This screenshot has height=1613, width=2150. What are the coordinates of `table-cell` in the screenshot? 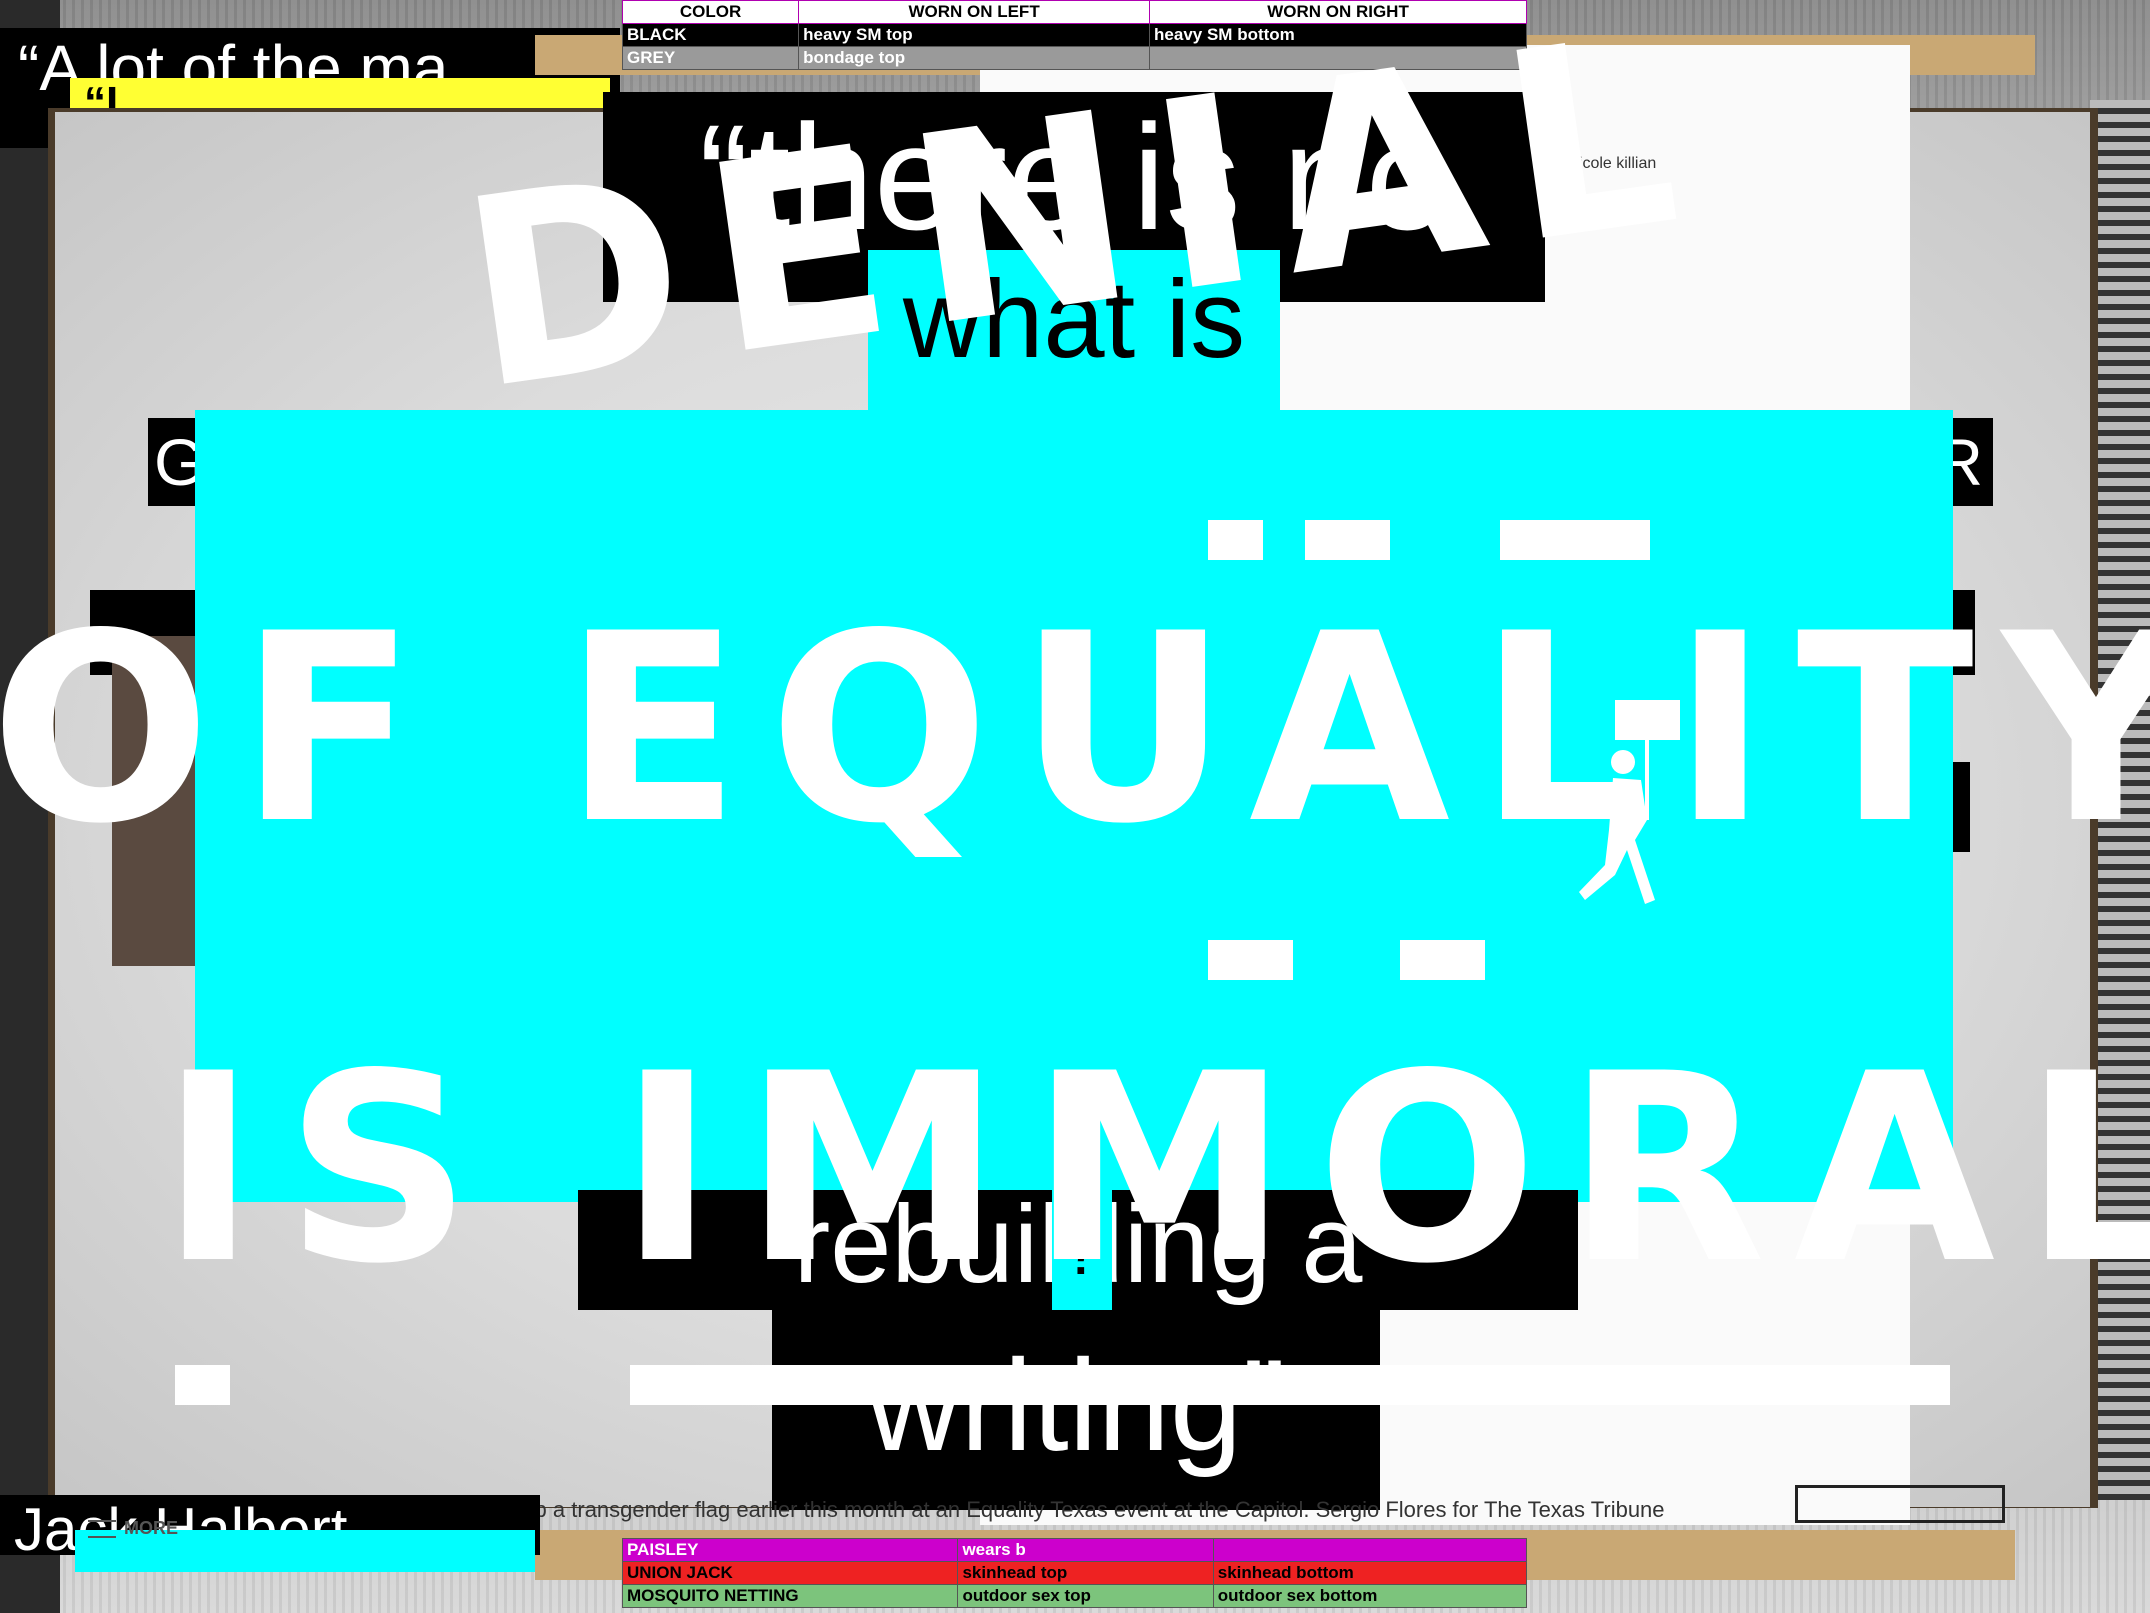 It's located at (1370, 1550).